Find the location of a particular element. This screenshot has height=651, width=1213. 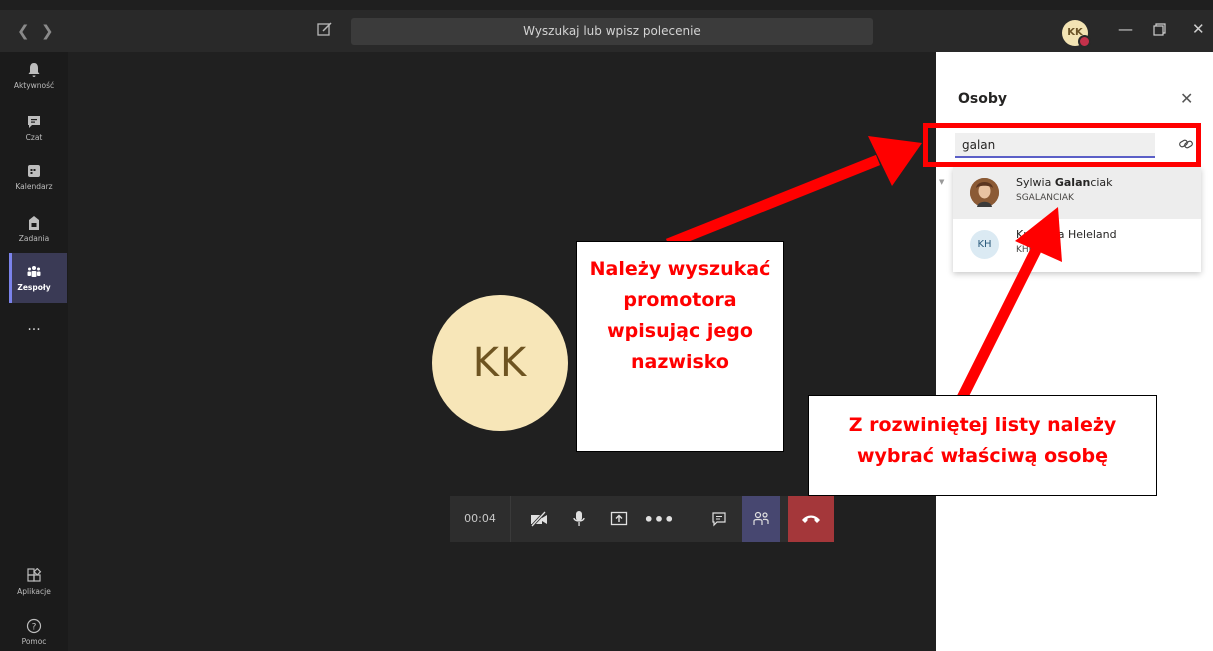

arrow-to-search is located at coordinates (793, 193).